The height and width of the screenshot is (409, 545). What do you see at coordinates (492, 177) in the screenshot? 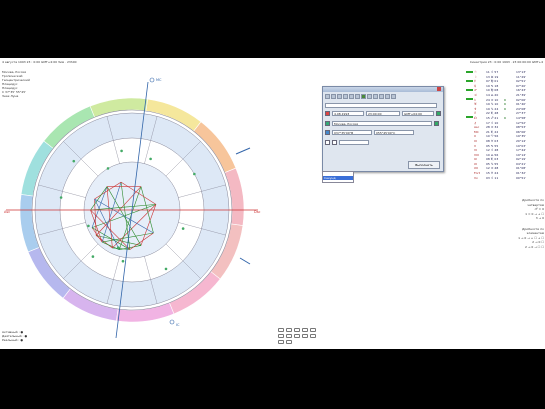
I see `table-cell: 03 ♌ 11` at bounding box center [492, 177].